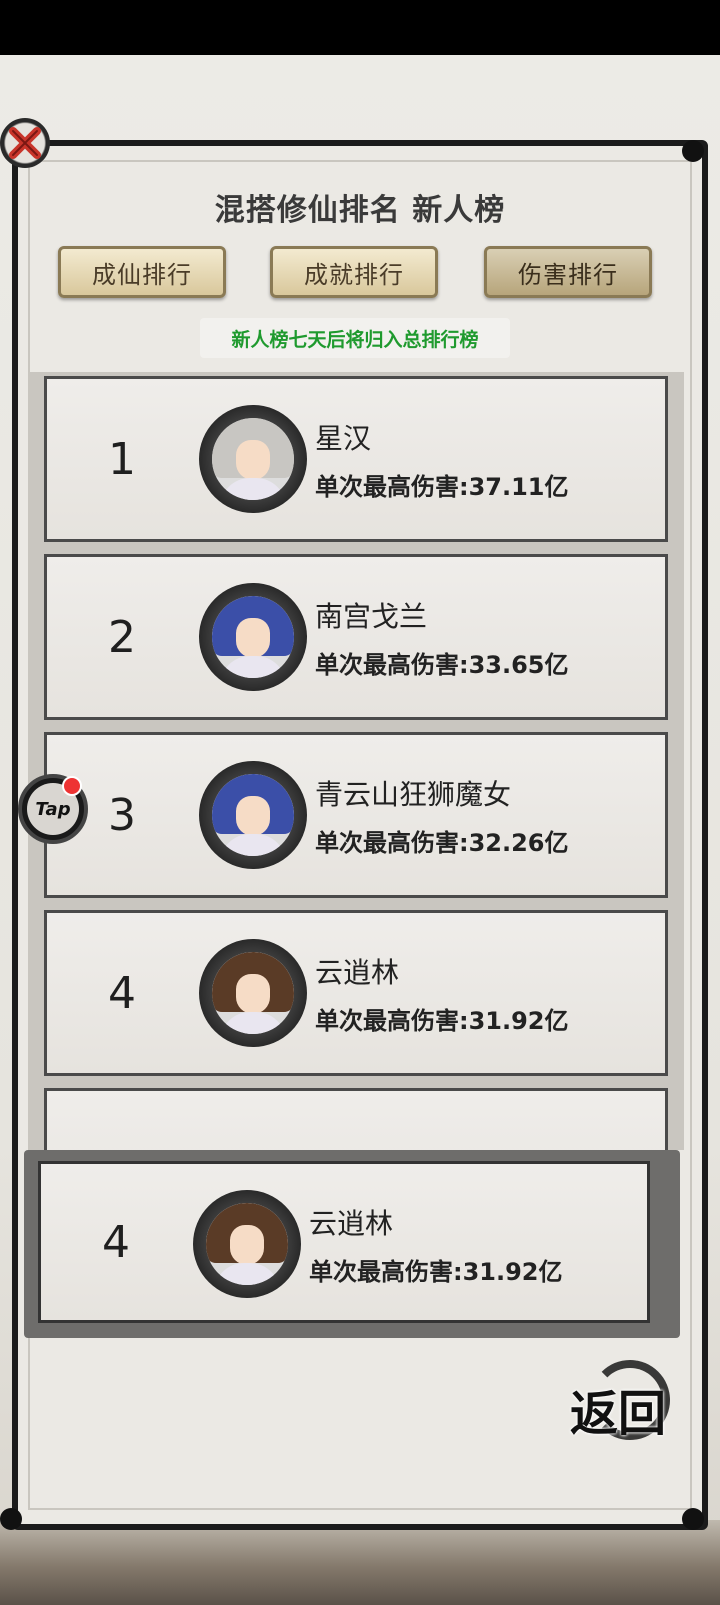 The height and width of the screenshot is (1605, 720). I want to click on tab-ascension-ranking: 成仙排行, so click(142, 272).